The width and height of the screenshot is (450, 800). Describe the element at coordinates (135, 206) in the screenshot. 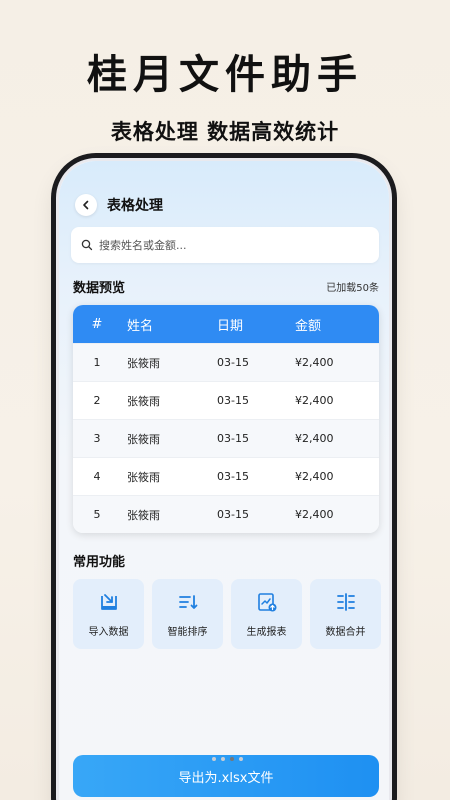

I see `page-title: 表格处理` at that location.